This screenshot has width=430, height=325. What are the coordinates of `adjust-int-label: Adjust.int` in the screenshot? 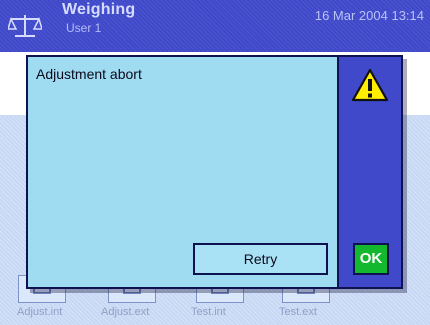 It's located at (40, 312).